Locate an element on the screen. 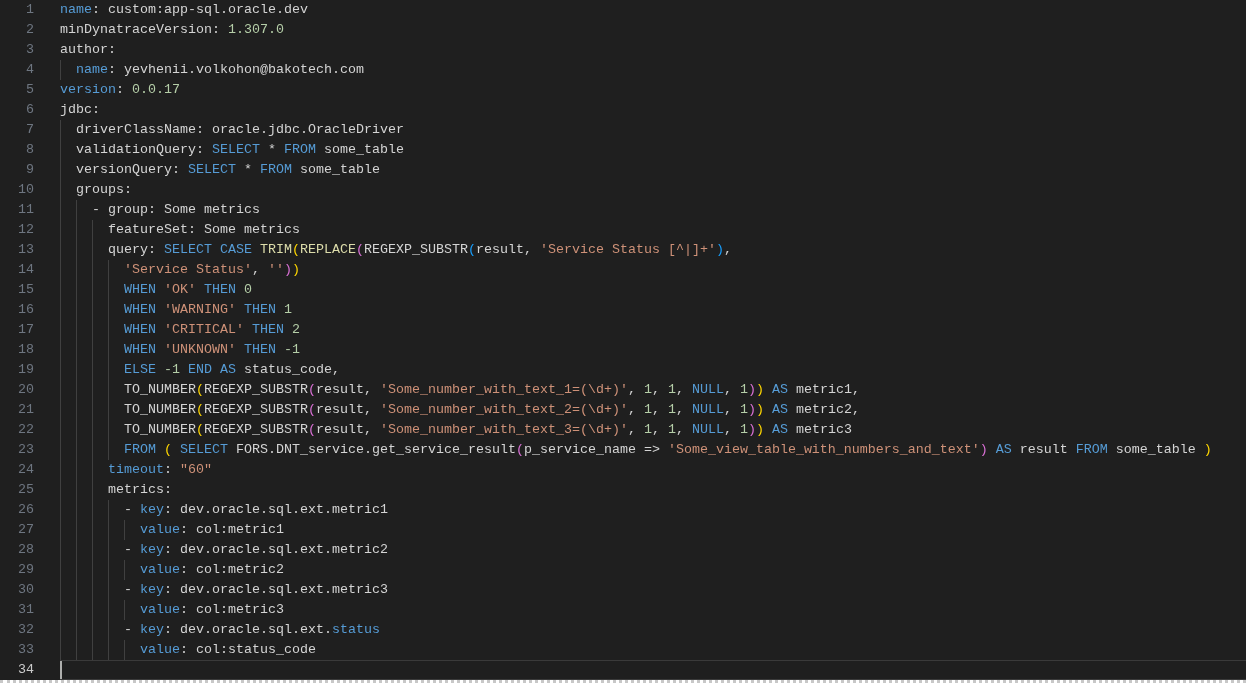 This screenshot has width=1246, height=692. line-number: 28 is located at coordinates (25, 550).